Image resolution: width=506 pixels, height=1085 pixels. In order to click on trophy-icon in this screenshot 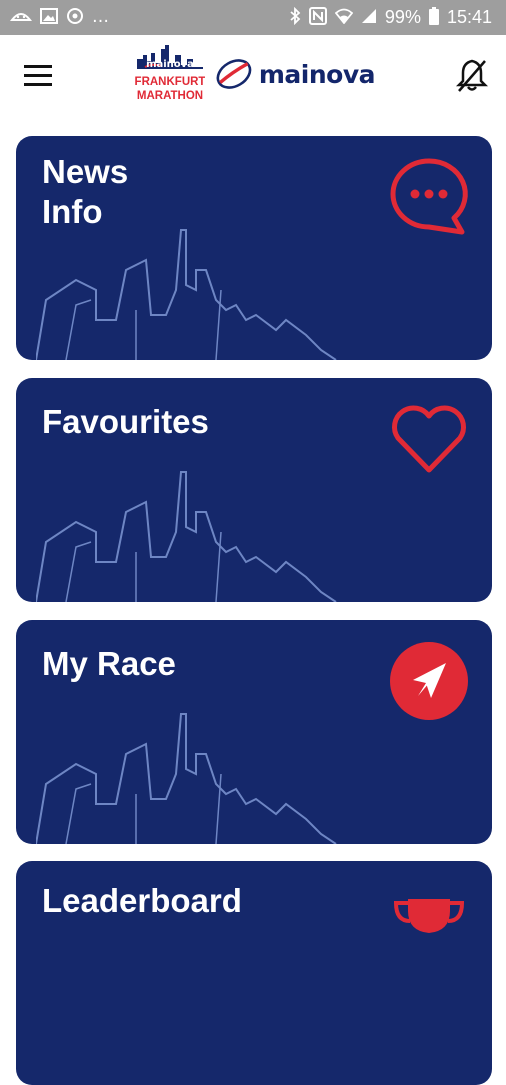, I will do `click(429, 922)`.